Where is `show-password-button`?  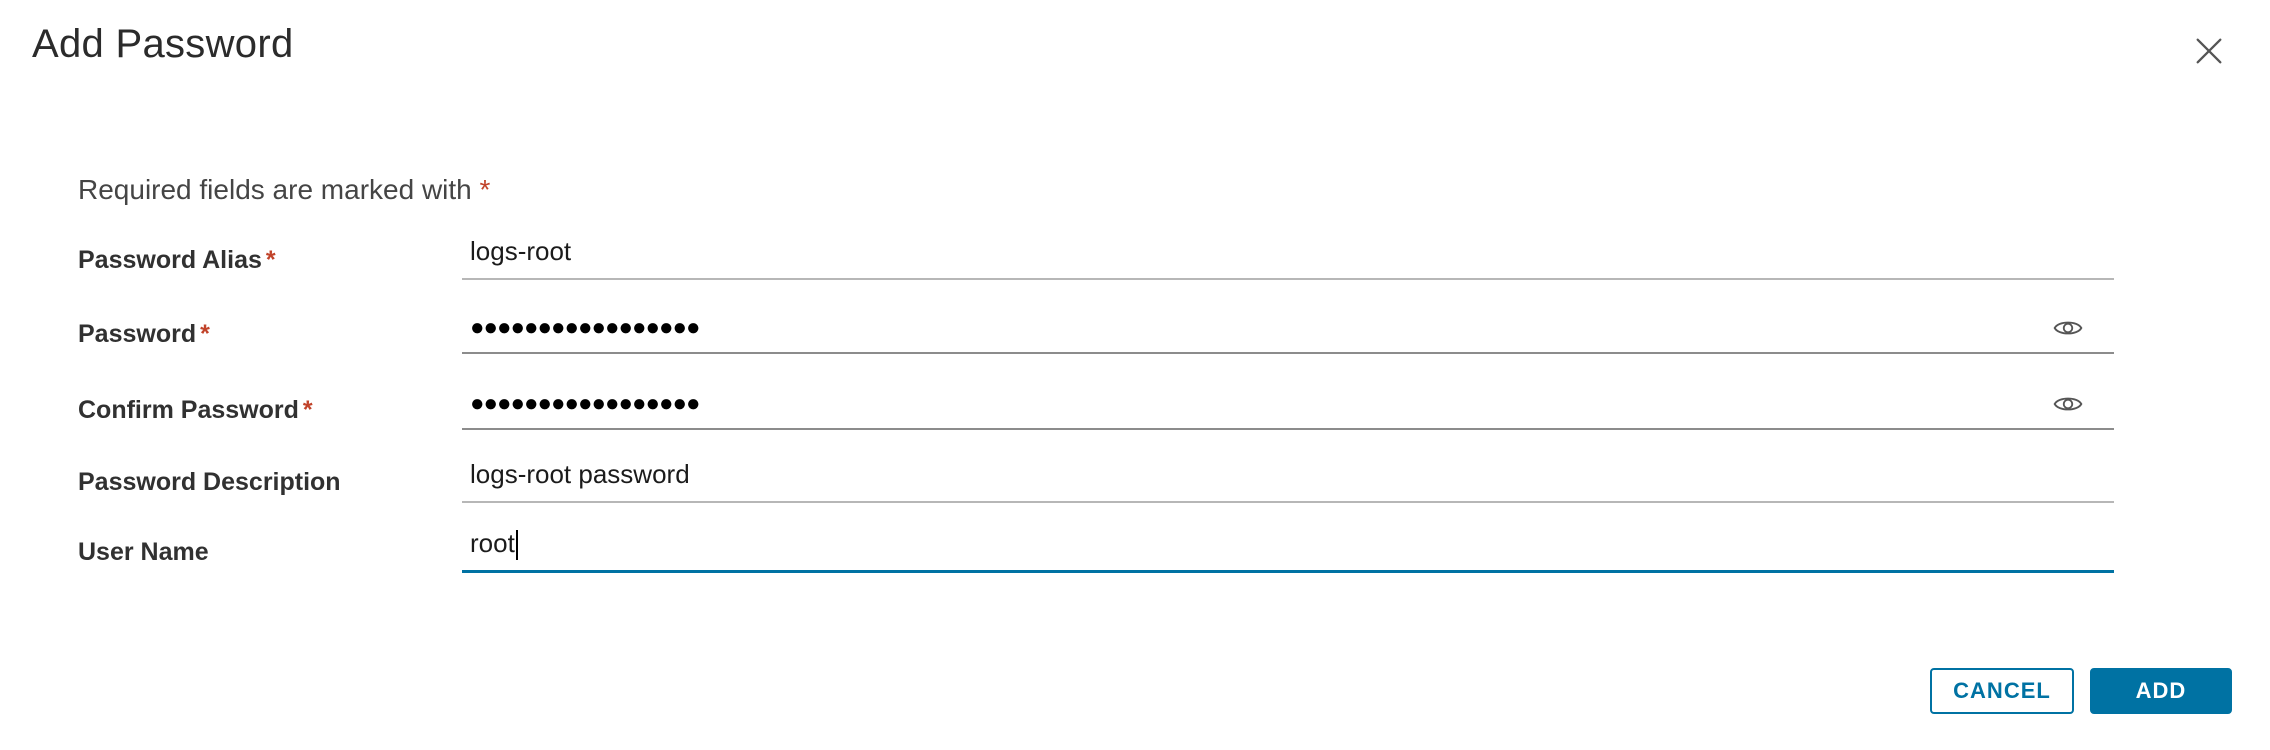
show-password-button is located at coordinates (2069, 329).